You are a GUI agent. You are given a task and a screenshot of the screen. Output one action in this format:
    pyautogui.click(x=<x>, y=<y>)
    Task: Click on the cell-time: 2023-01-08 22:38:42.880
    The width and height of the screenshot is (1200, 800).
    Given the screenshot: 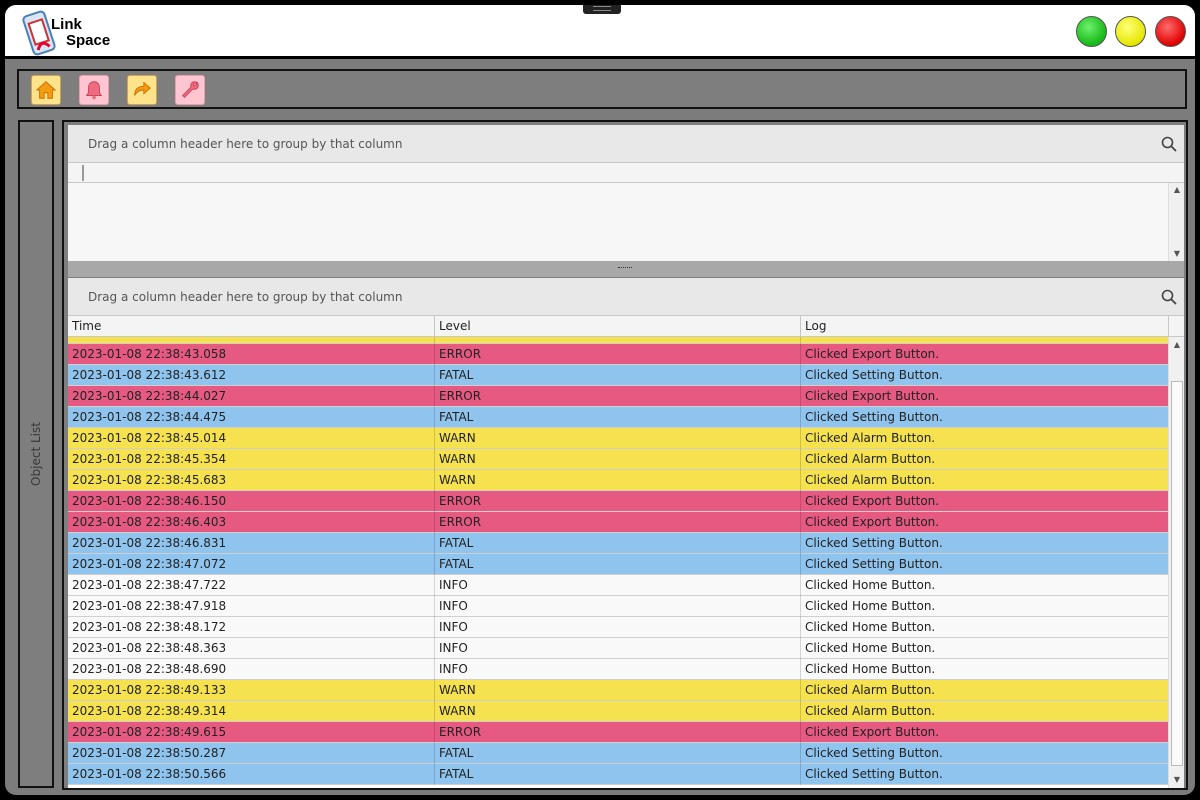 What is the action you would take?
    pyautogui.click(x=251, y=340)
    